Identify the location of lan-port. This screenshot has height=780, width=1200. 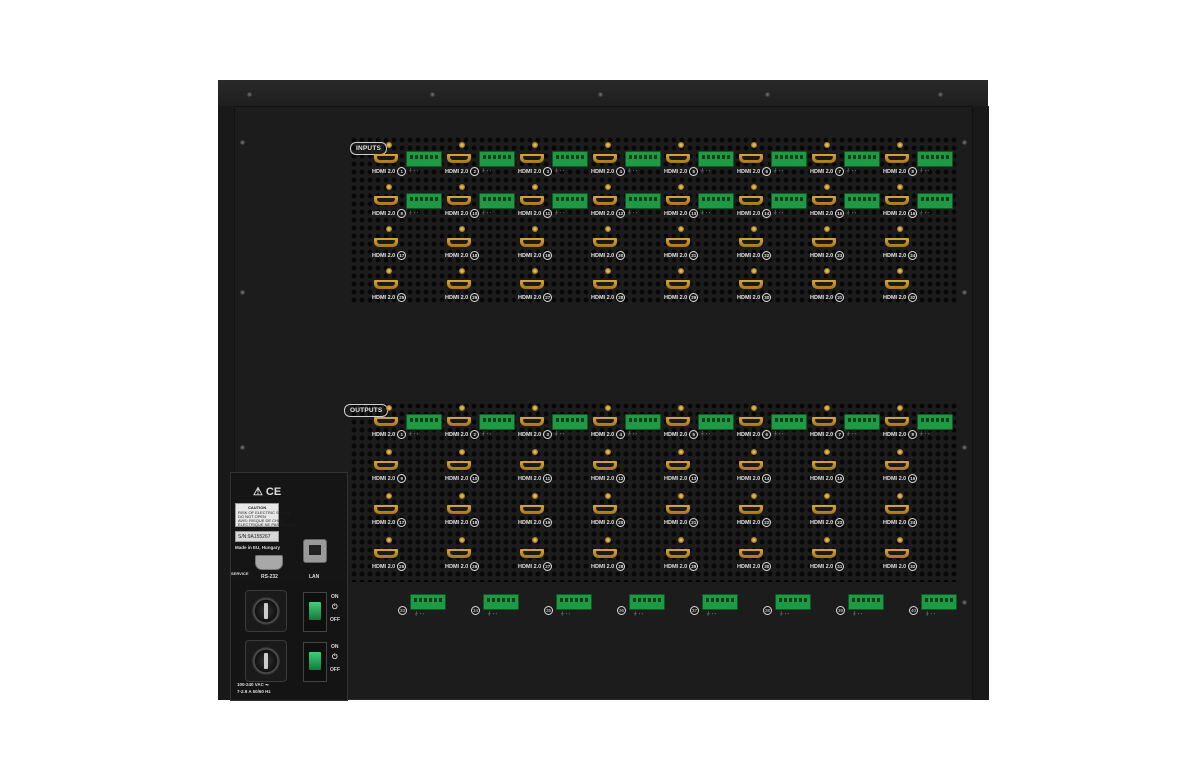
(315, 551).